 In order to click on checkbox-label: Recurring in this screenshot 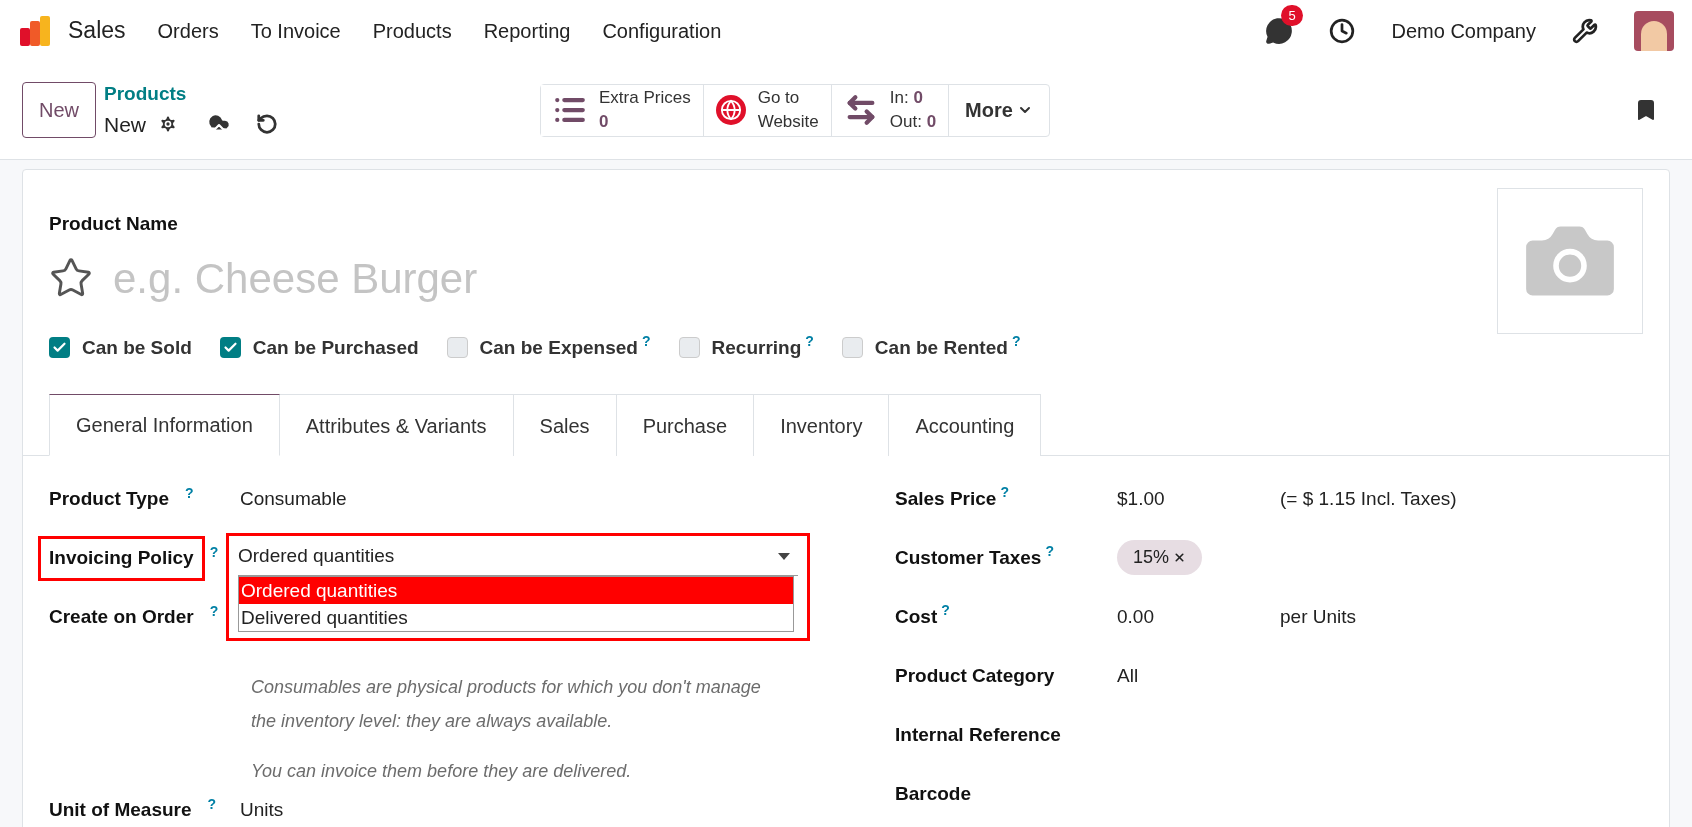, I will do `click(756, 347)`.